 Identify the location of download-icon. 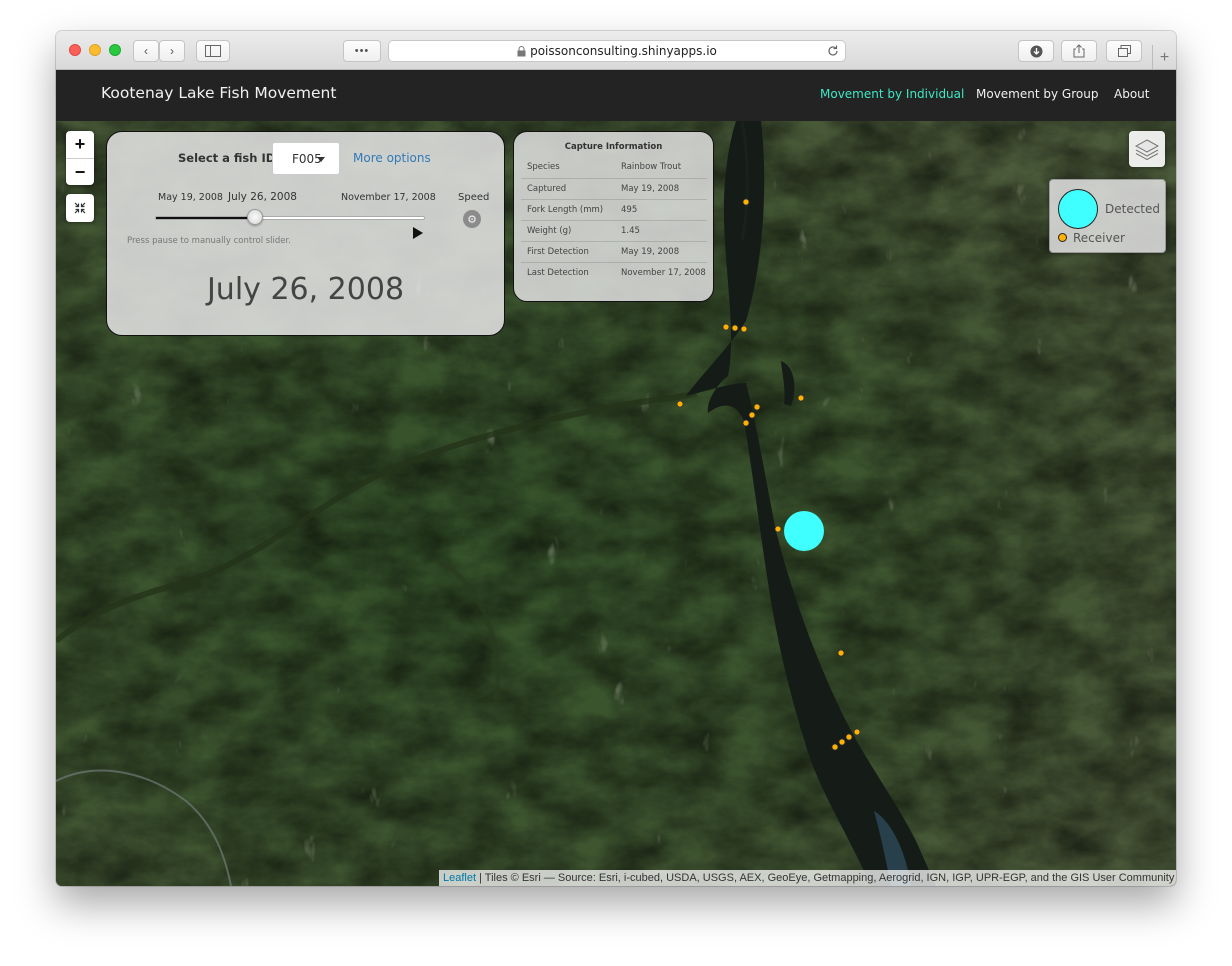
(1036, 51).